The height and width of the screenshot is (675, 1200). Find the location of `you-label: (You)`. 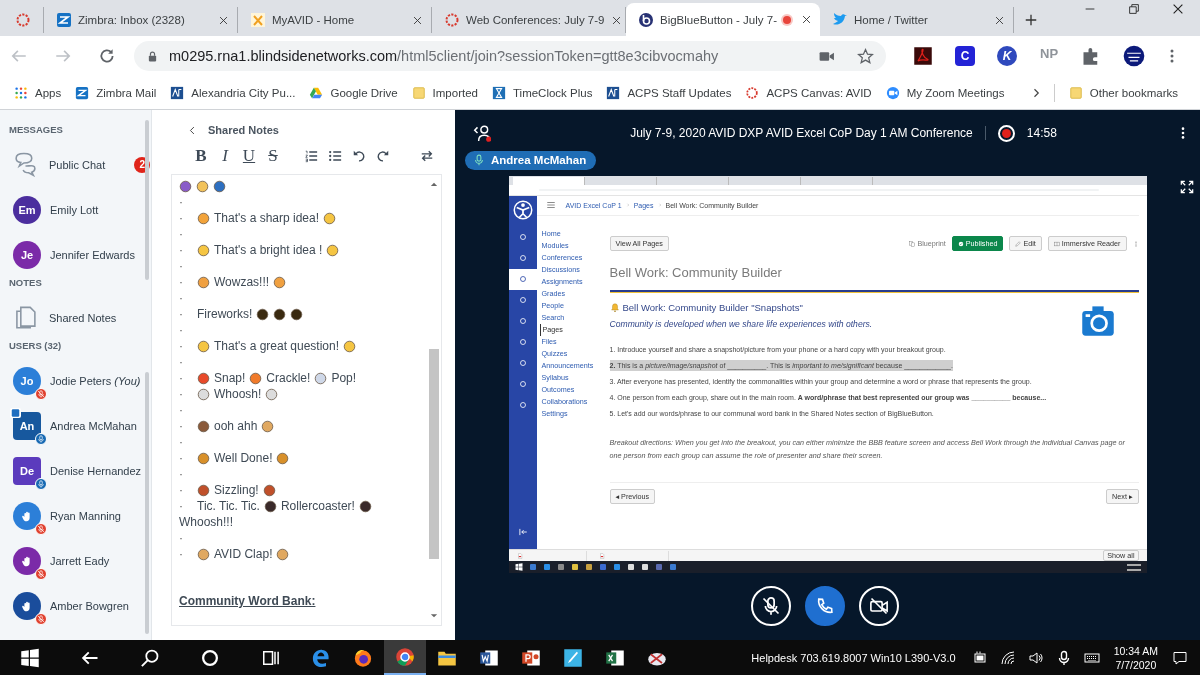

you-label: (You) is located at coordinates (127, 380).